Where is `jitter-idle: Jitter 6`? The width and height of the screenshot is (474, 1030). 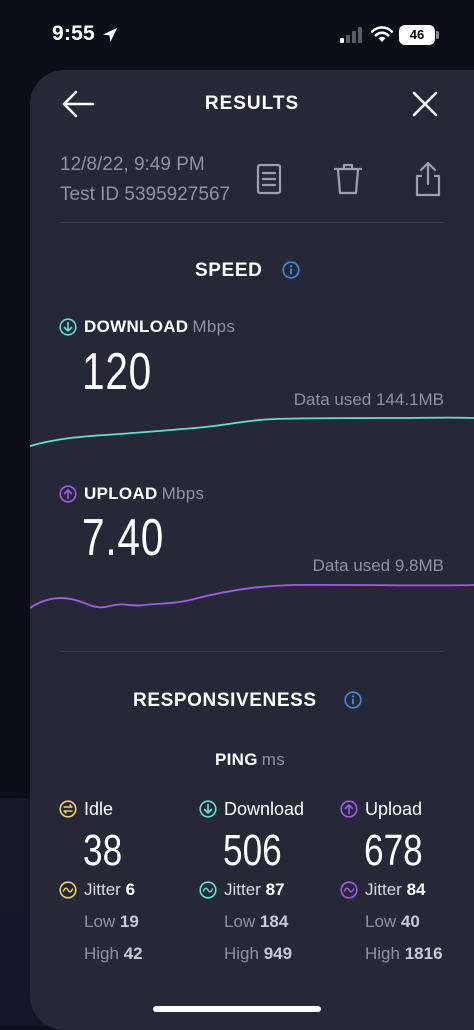 jitter-idle: Jitter 6 is located at coordinates (109, 890).